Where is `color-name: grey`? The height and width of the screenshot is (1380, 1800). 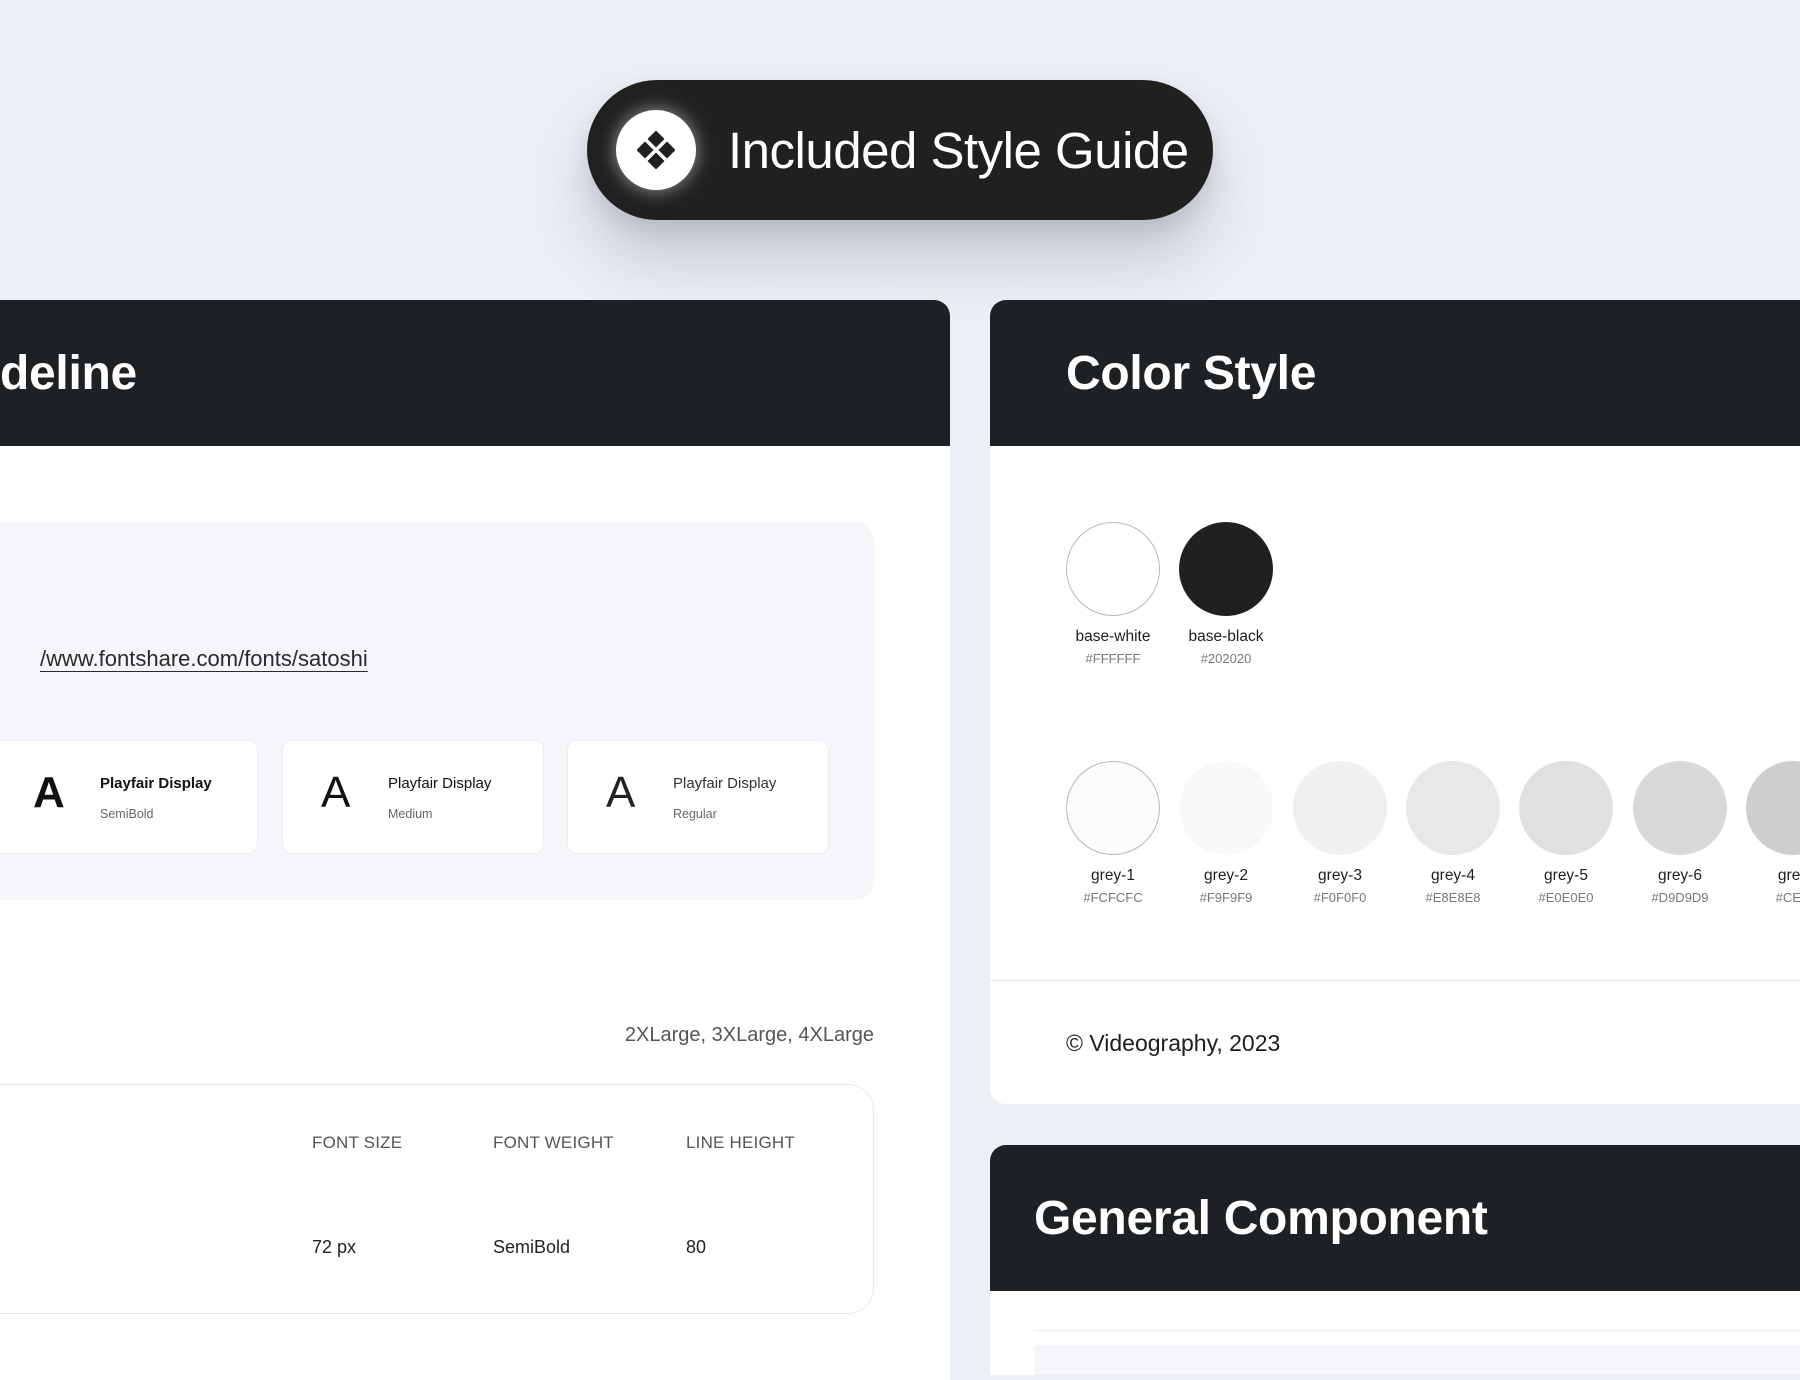 color-name: grey is located at coordinates (1788, 875).